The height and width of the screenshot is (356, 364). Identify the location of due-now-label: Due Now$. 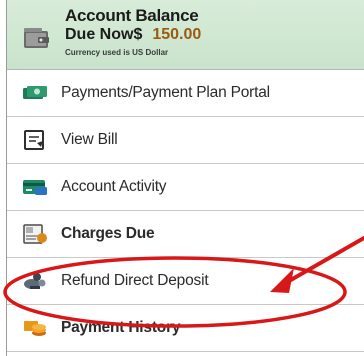
(104, 34).